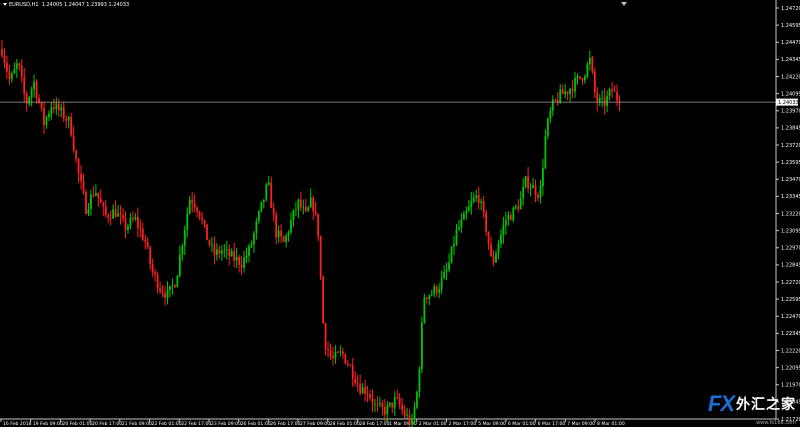 This screenshot has height=427, width=800. I want to click on chart-shift-marker-icon, so click(624, 4).